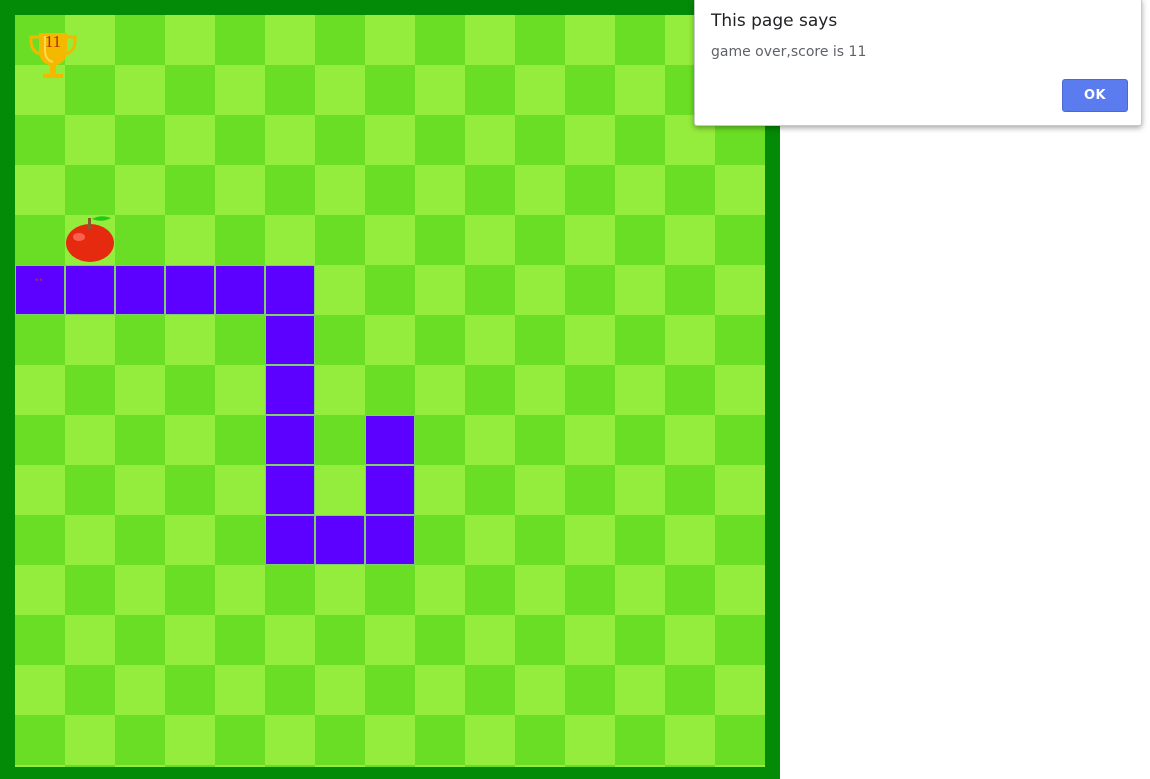 The height and width of the screenshot is (779, 1150). Describe the element at coordinates (53, 56) in the screenshot. I see `trophy-score: 11` at that location.